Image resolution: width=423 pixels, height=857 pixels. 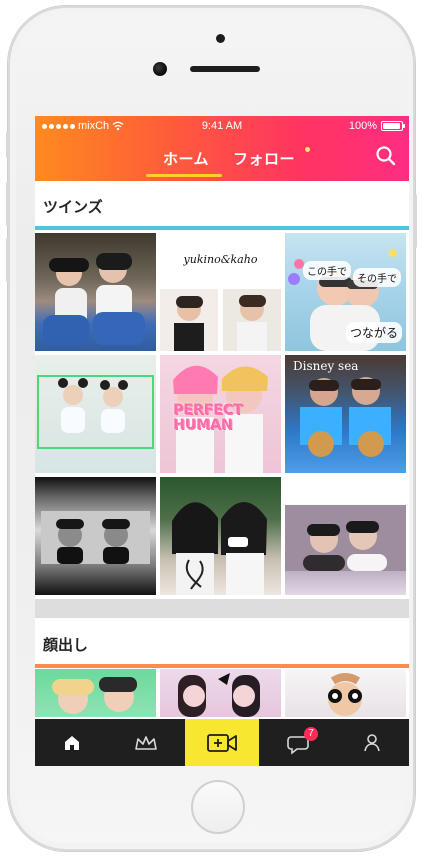 I want to click on video-add-icon, so click(x=222, y=742).